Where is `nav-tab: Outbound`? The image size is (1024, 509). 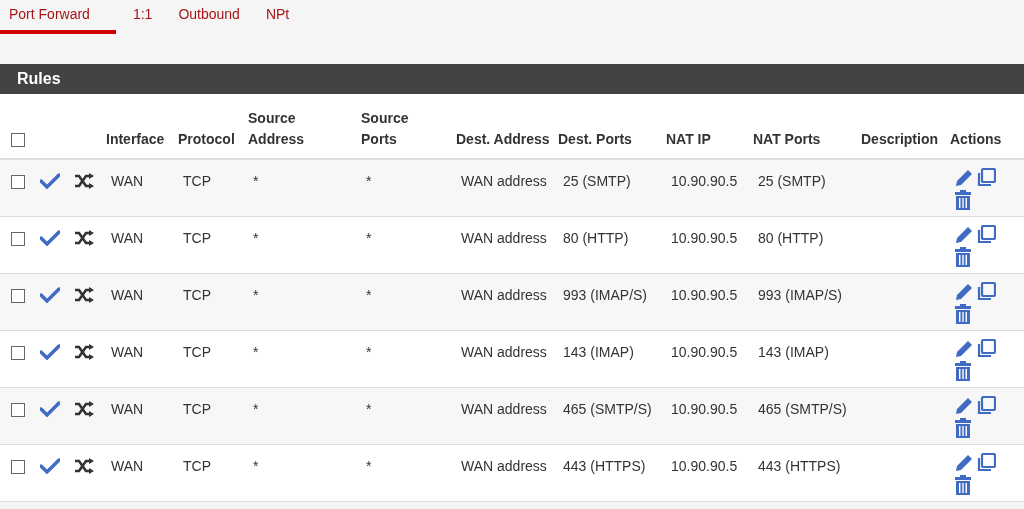 nav-tab: Outbound is located at coordinates (209, 17).